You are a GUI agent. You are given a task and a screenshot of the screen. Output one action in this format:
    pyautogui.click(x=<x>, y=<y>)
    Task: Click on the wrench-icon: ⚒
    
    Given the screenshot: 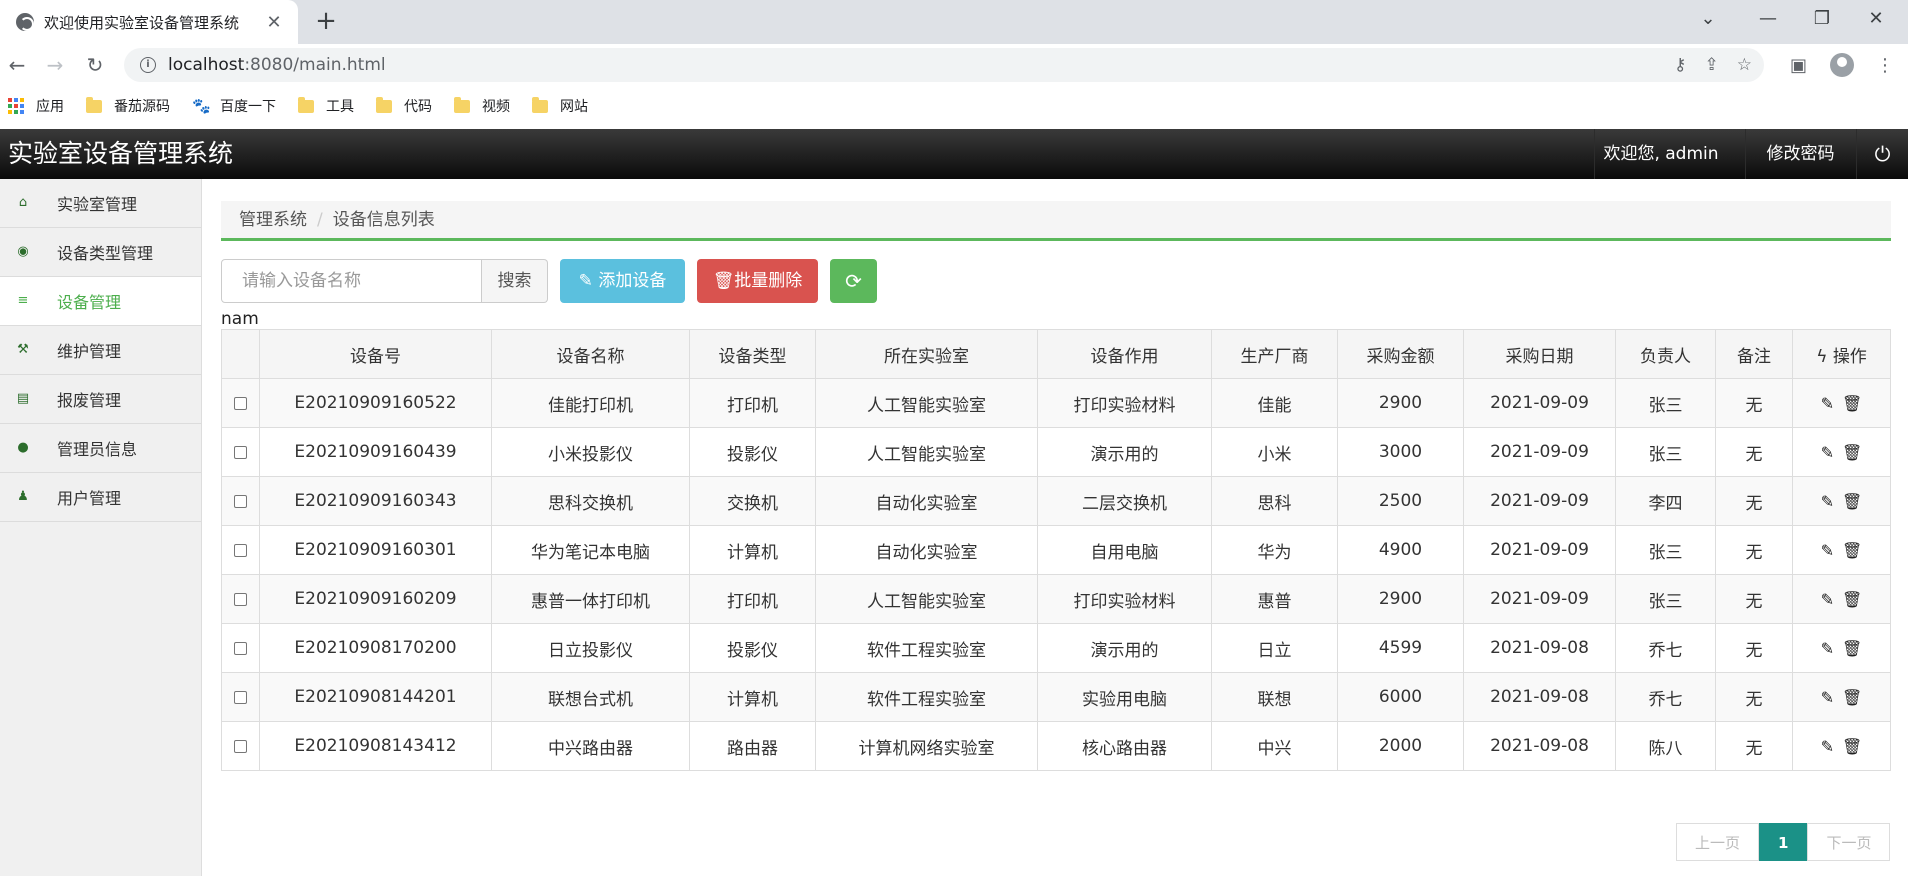 What is the action you would take?
    pyautogui.click(x=23, y=349)
    